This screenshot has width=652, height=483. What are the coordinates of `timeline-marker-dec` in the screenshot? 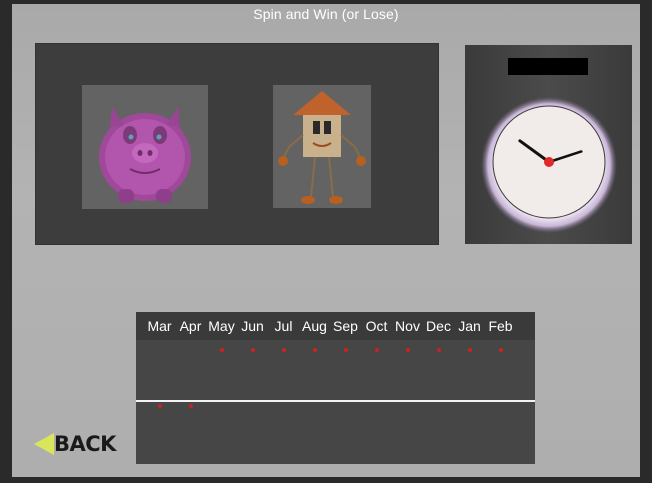 It's located at (438, 350).